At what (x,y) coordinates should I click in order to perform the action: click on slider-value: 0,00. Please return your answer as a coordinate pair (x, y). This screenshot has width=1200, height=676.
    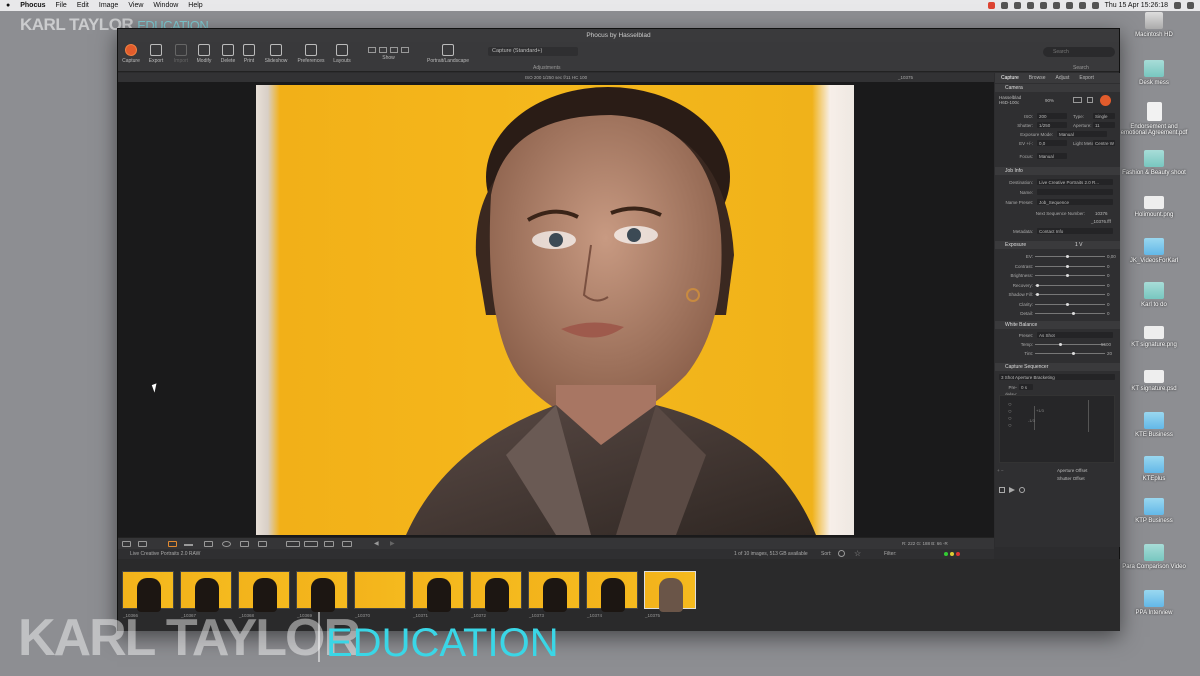
    Looking at the image, I should click on (1111, 256).